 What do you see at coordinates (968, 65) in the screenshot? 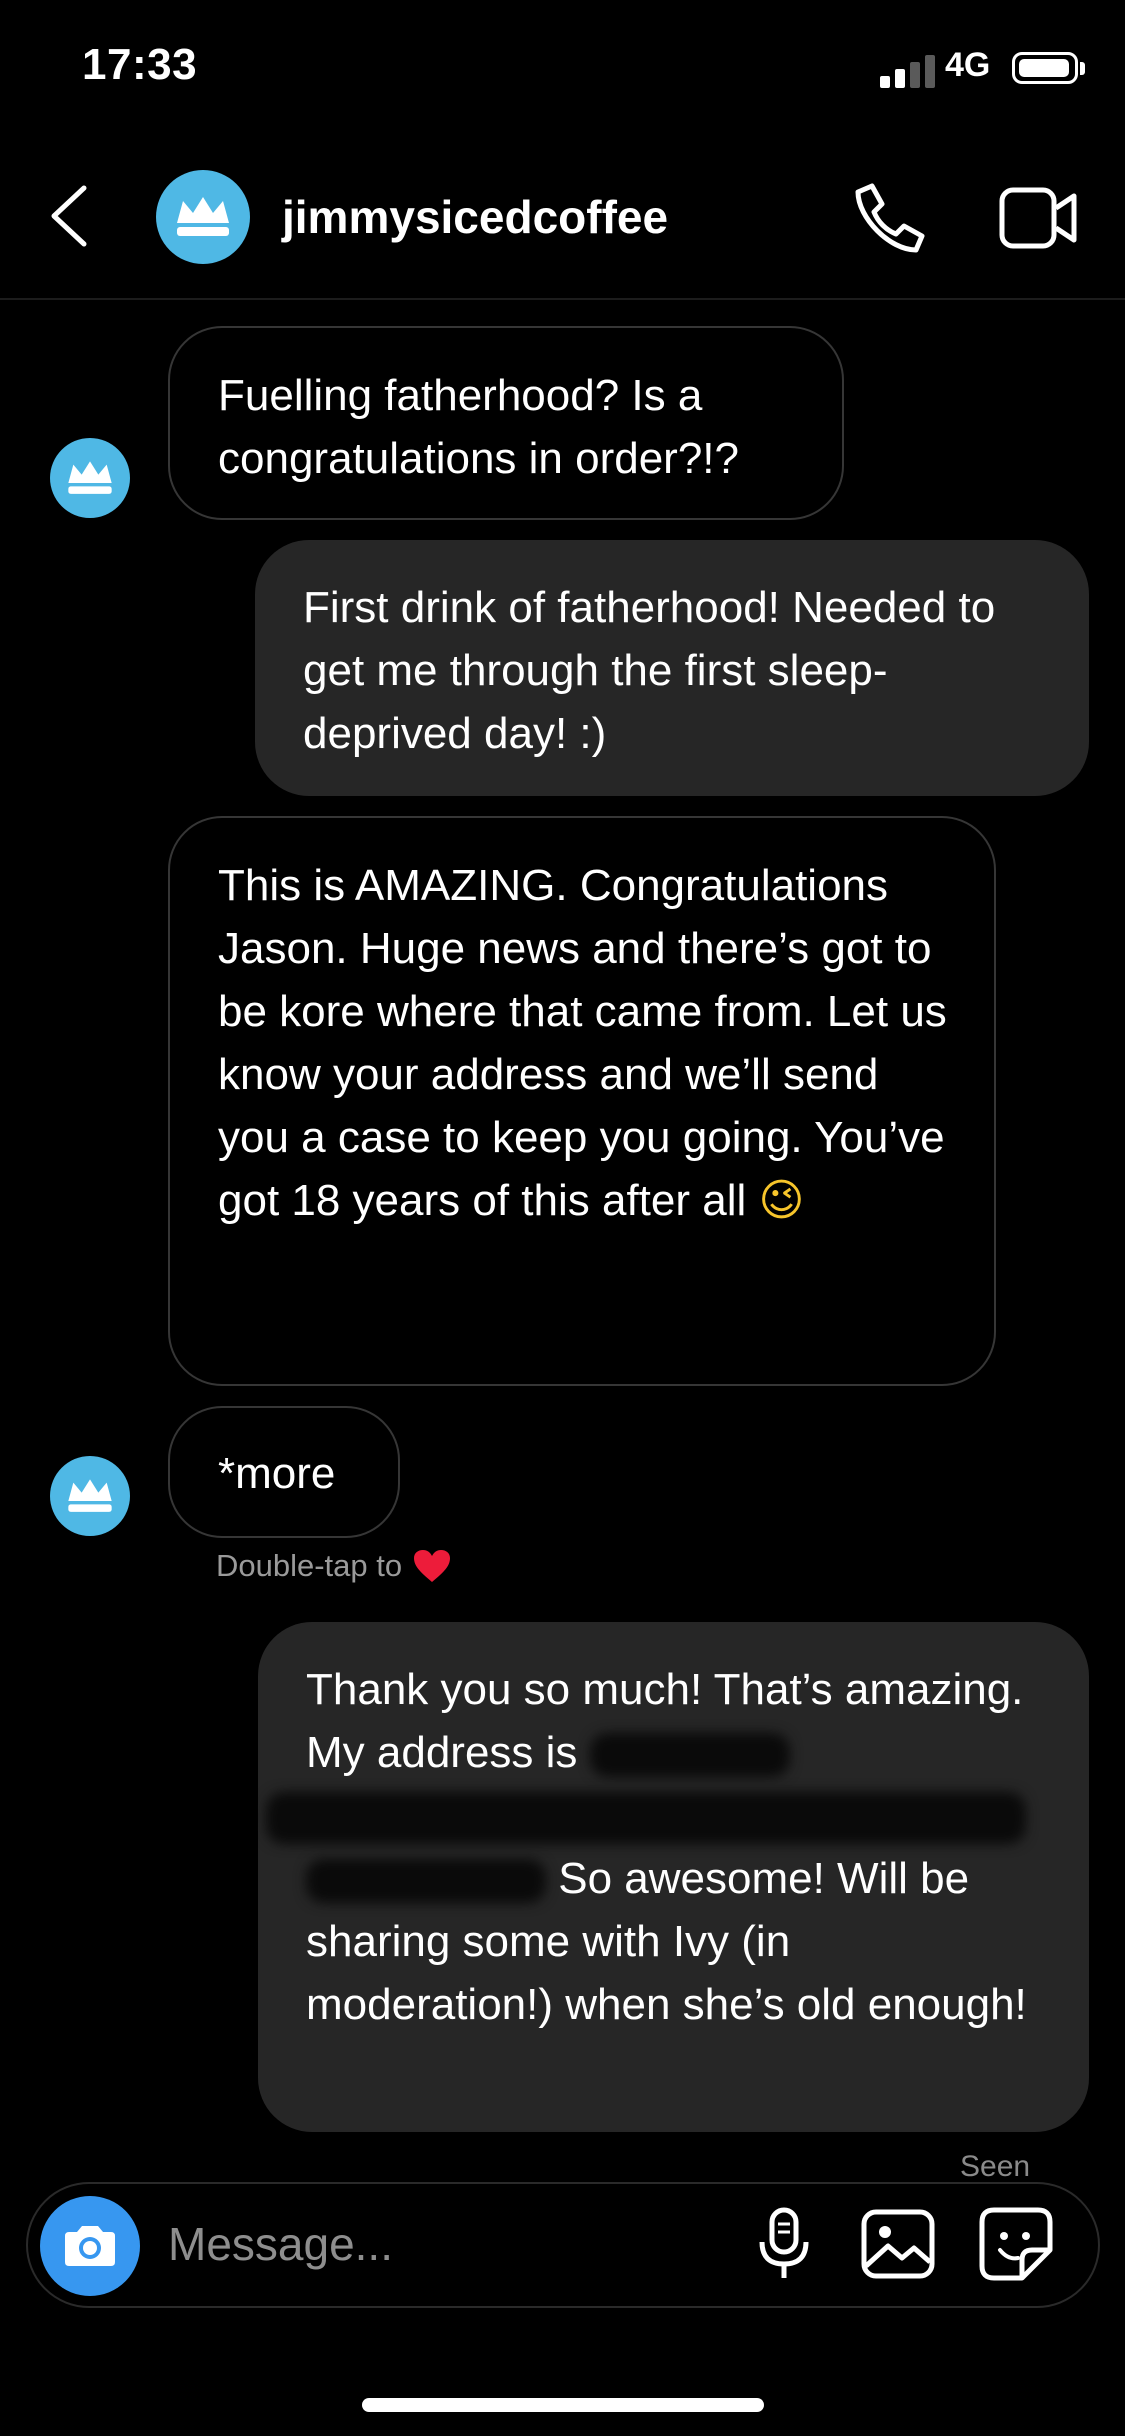
I see `network-type: 4G` at bounding box center [968, 65].